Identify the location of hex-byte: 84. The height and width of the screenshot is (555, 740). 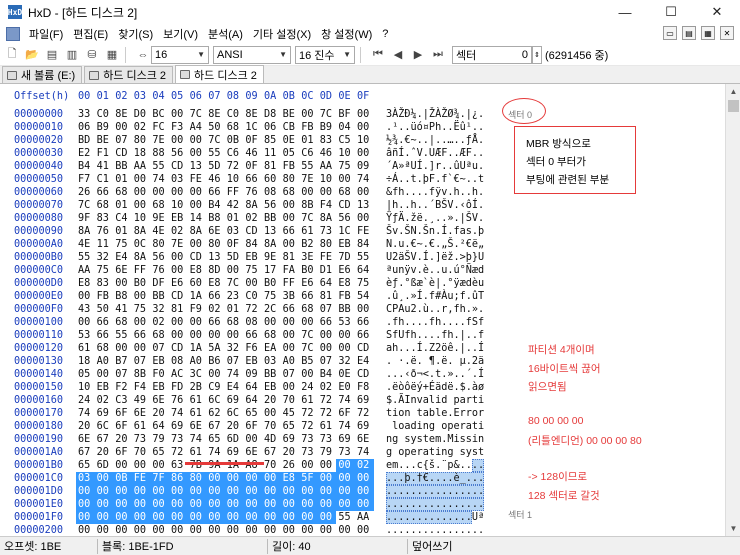
(366, 244).